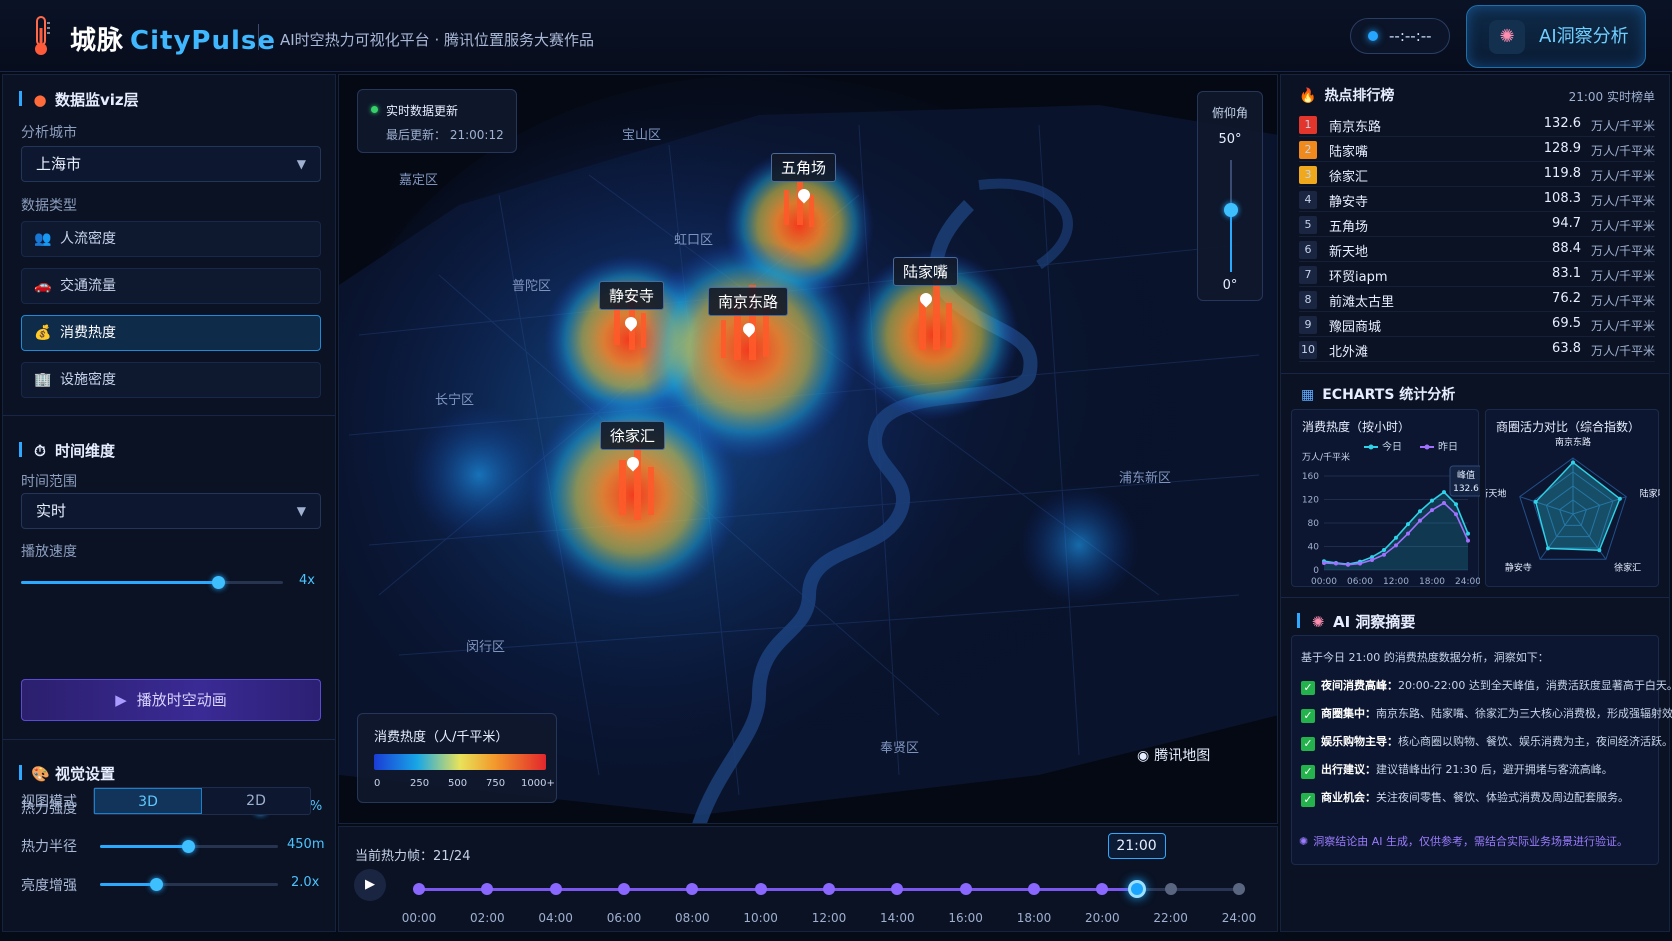 The height and width of the screenshot is (941, 1672). I want to click on rank-name: 环贸iapm, so click(1358, 277).